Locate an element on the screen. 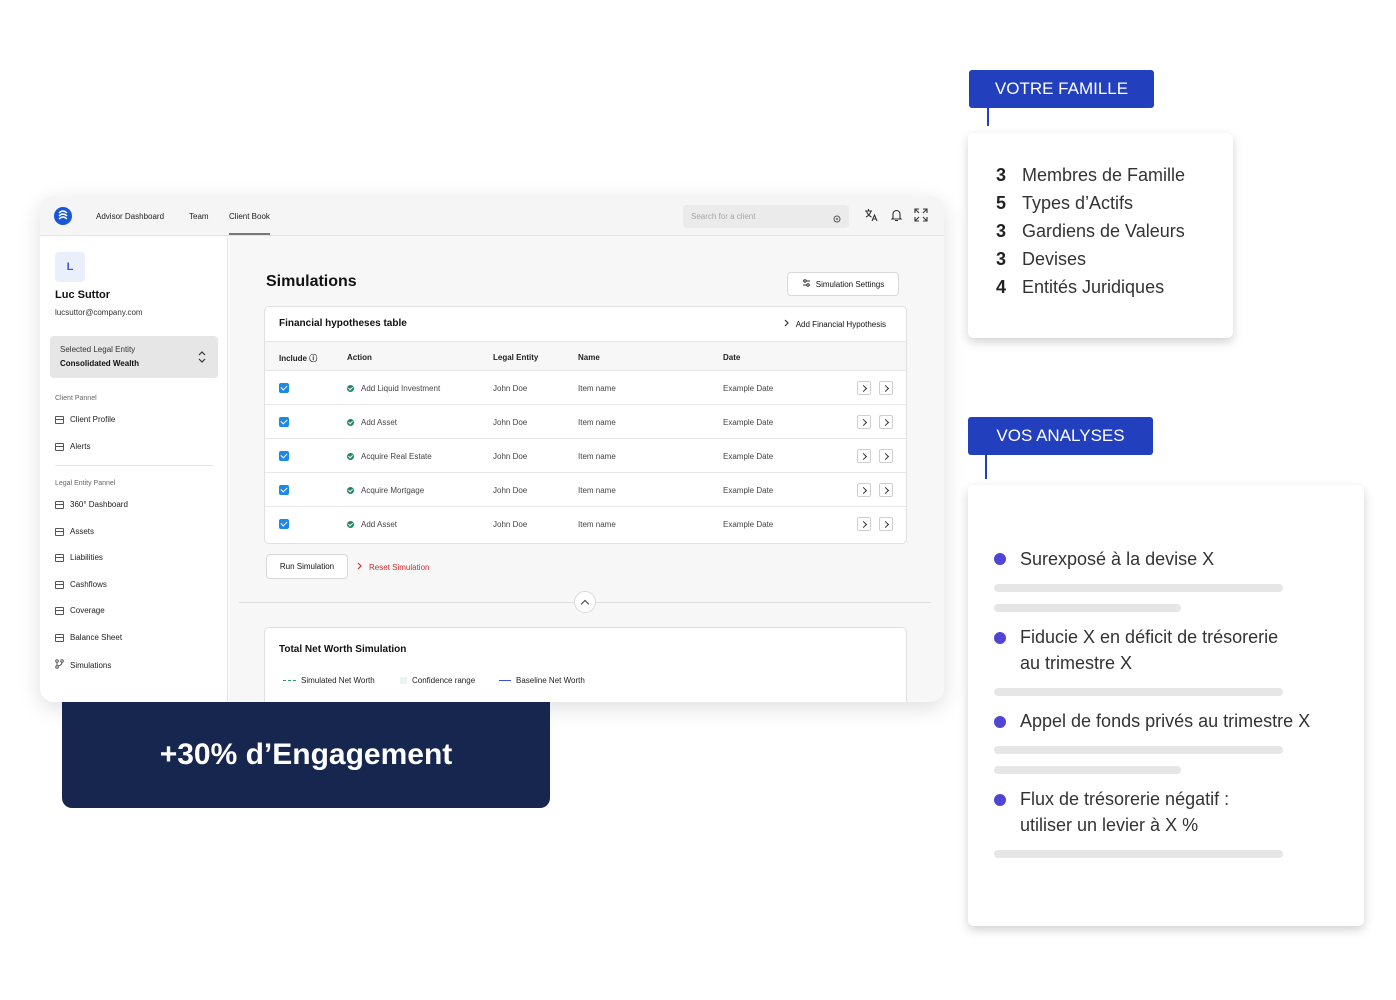  user-name: Luc Suttor is located at coordinates (82, 295).